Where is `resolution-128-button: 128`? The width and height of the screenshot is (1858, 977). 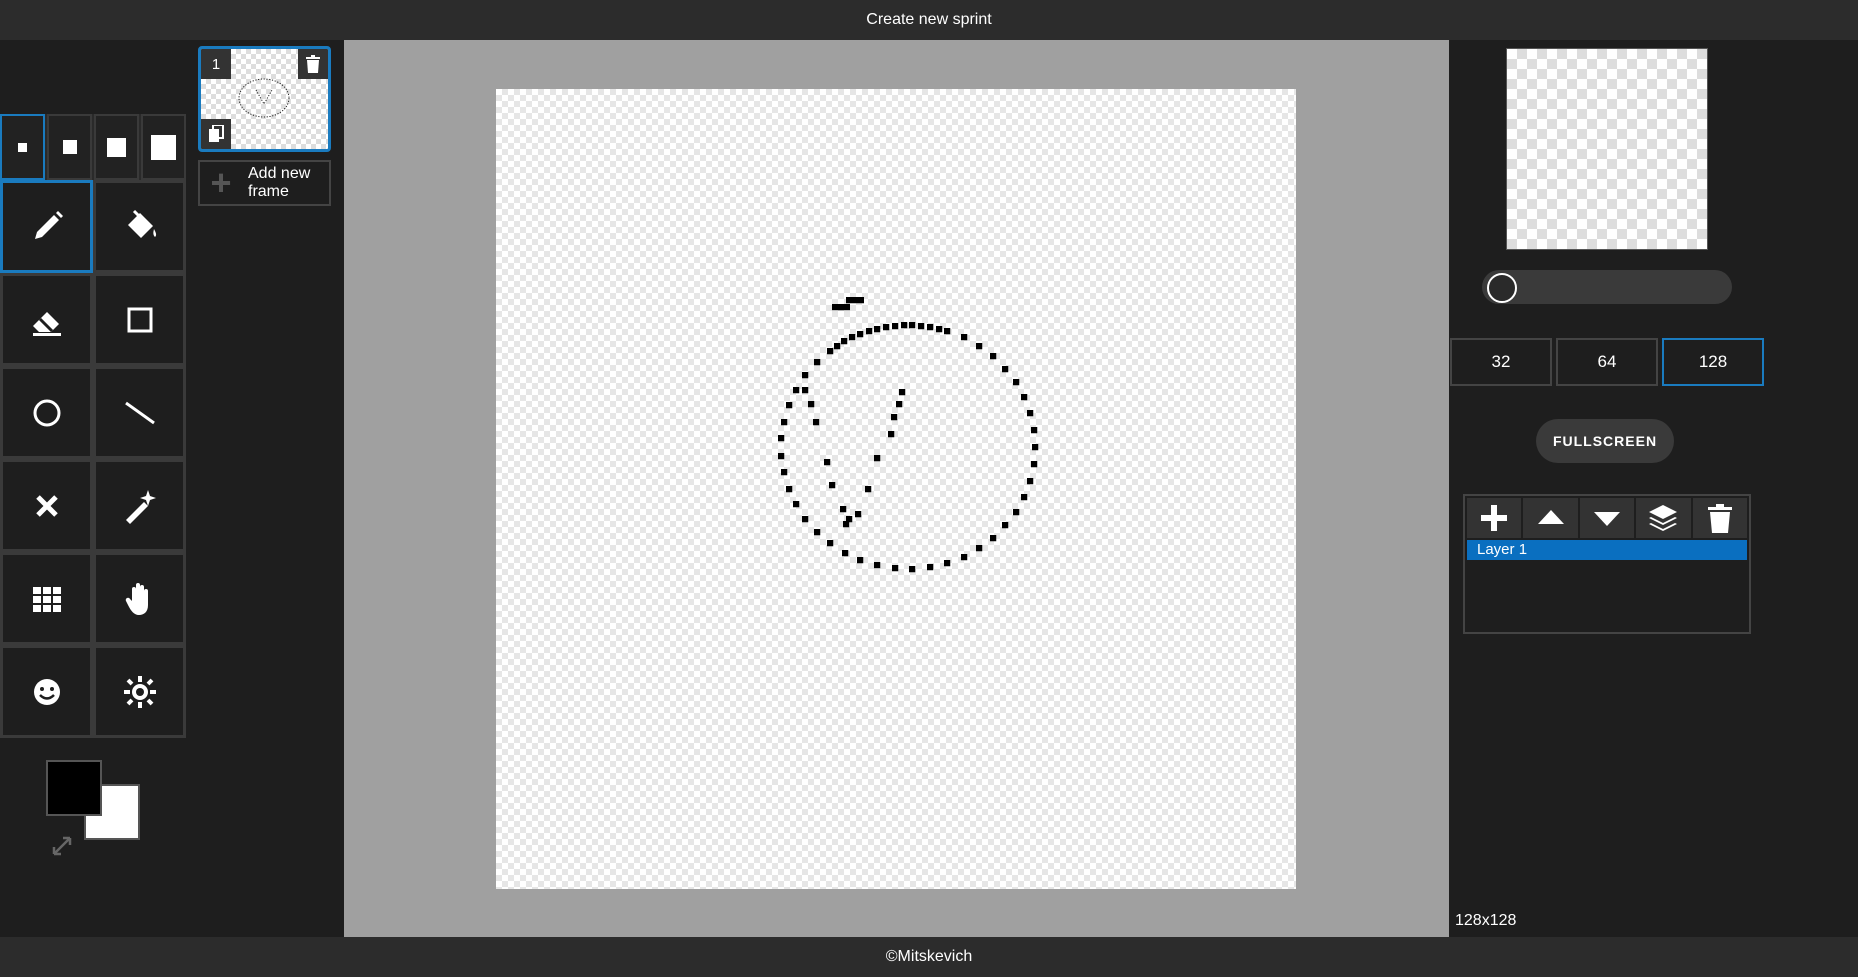
resolution-128-button: 128 is located at coordinates (1713, 362).